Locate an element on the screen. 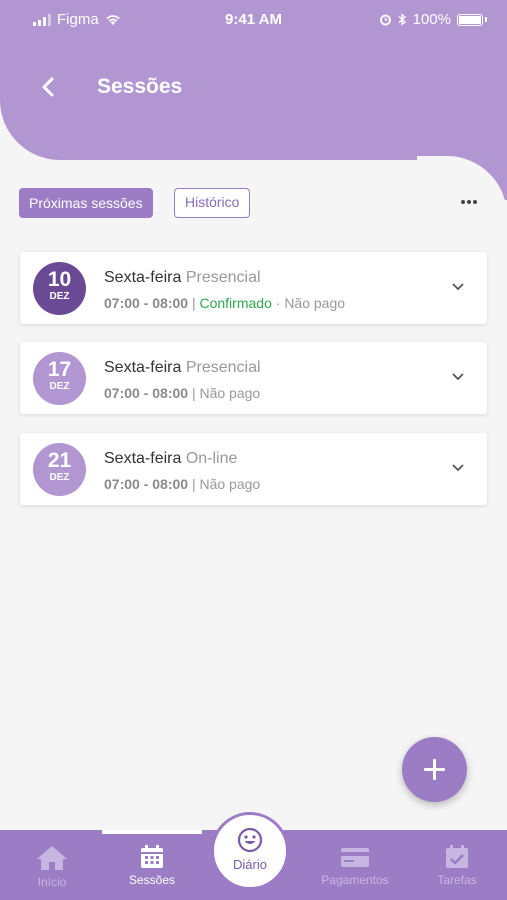  date-badge: 10 DEZ is located at coordinates (59, 288).